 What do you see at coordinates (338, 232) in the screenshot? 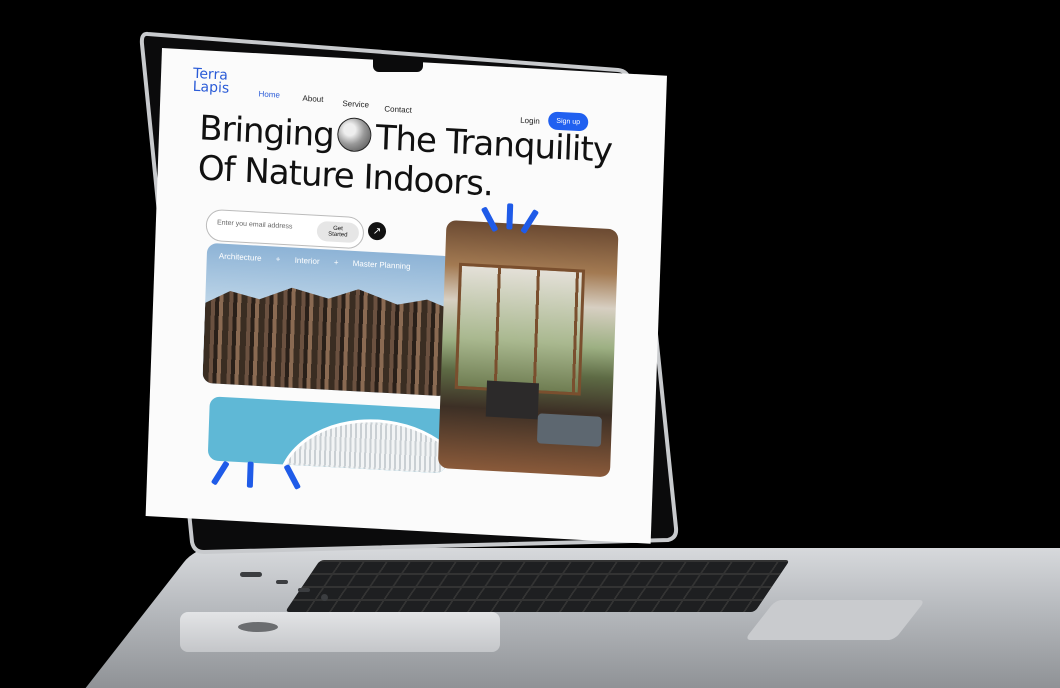
I see `get-started-button: Get Started` at bounding box center [338, 232].